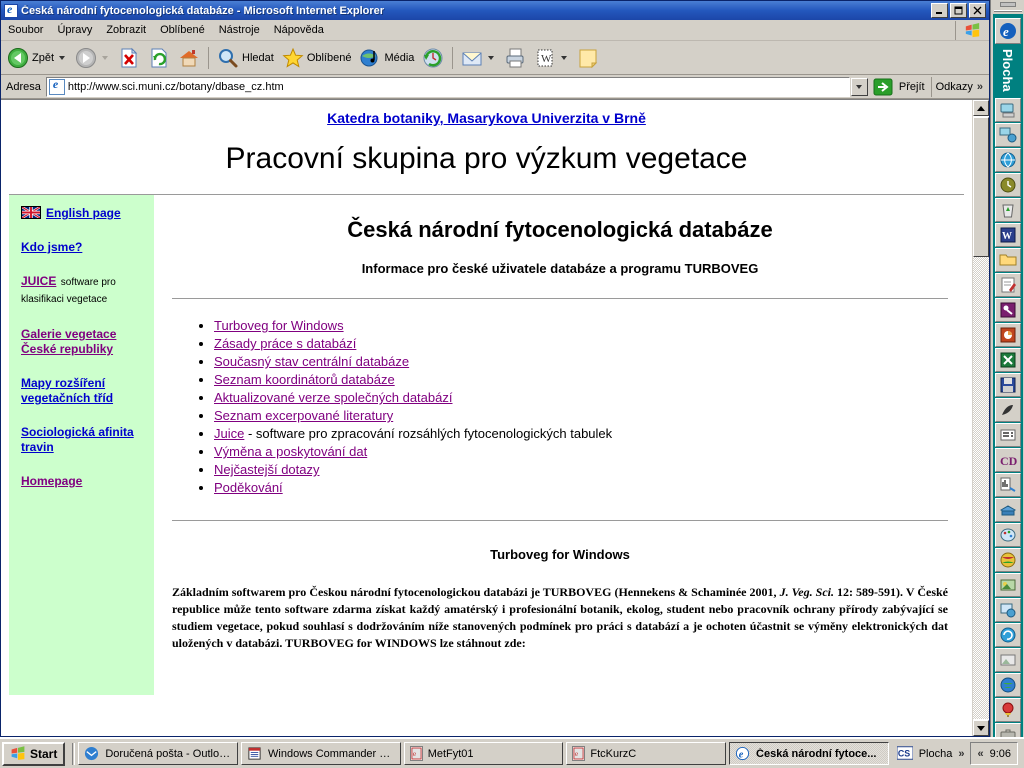 The height and width of the screenshot is (768, 1024). I want to click on show-desktop-icon, so click(1007, 4).